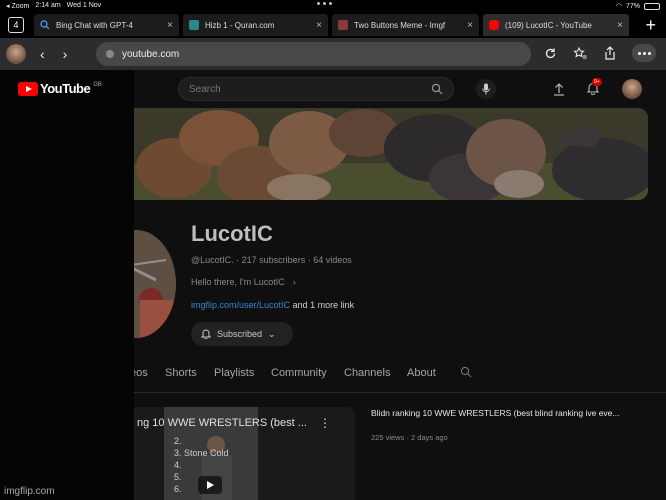  Describe the element at coordinates (343, 25) in the screenshot. I see `imgflip-favicon-icon` at that location.